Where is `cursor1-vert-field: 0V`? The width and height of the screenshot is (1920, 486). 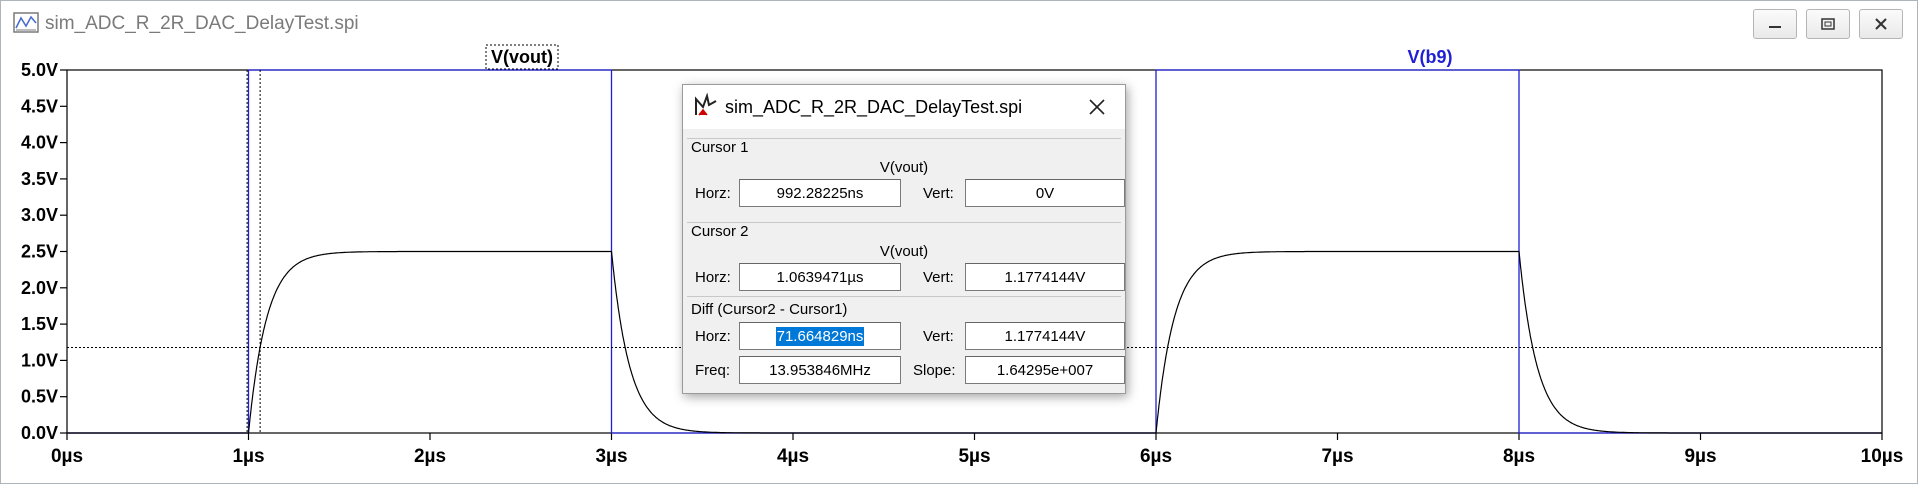
cursor1-vert-field: 0V is located at coordinates (1045, 193).